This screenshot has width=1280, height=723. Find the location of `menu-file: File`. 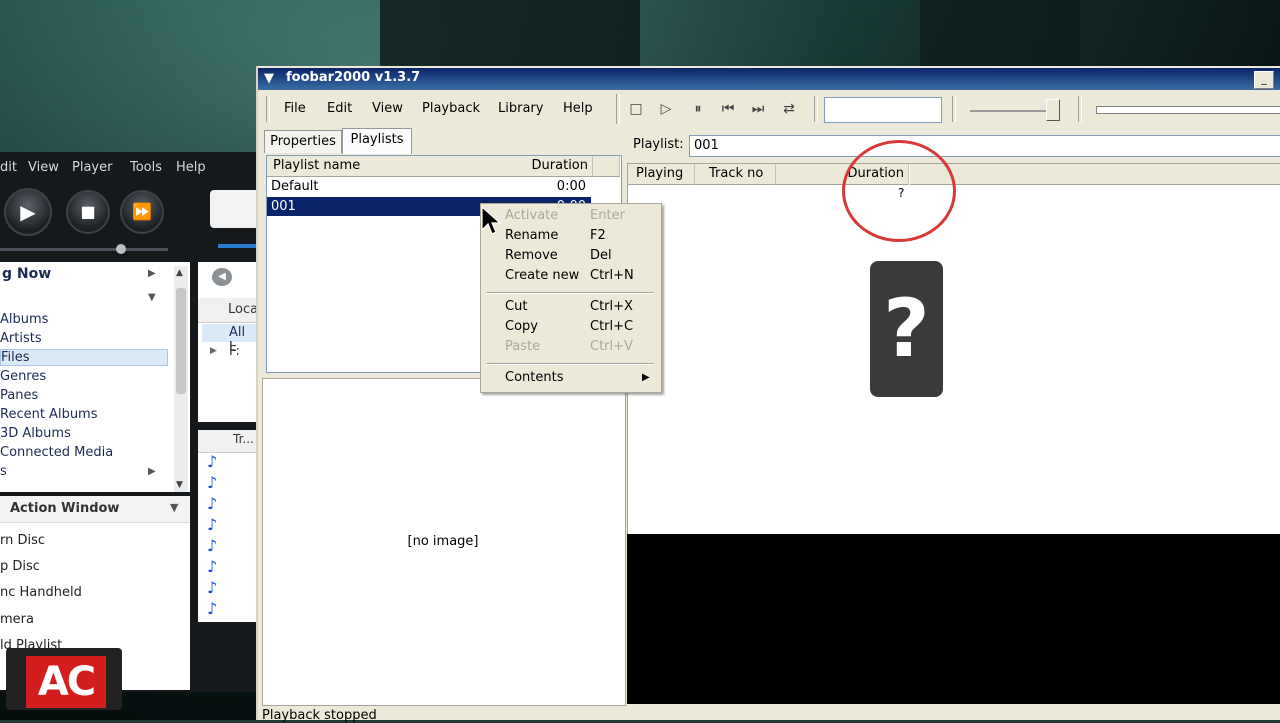

menu-file: File is located at coordinates (295, 108).